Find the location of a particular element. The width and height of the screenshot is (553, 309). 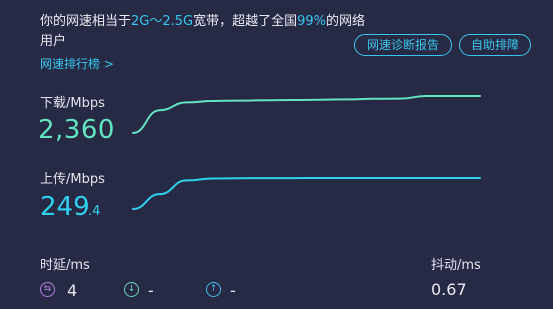

ping-latency-value: 4 is located at coordinates (72, 290).